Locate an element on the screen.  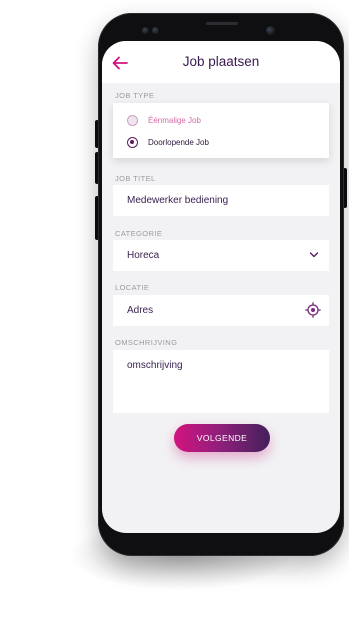
job-type-label: JOB TYPE is located at coordinates (135, 95).